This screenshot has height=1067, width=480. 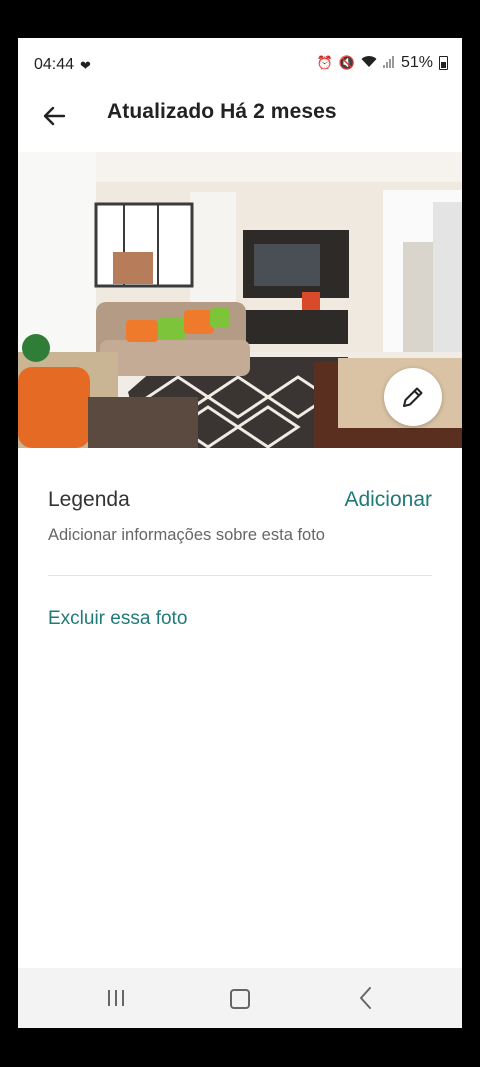 What do you see at coordinates (416, 62) in the screenshot?
I see `battery-percent: 51%` at bounding box center [416, 62].